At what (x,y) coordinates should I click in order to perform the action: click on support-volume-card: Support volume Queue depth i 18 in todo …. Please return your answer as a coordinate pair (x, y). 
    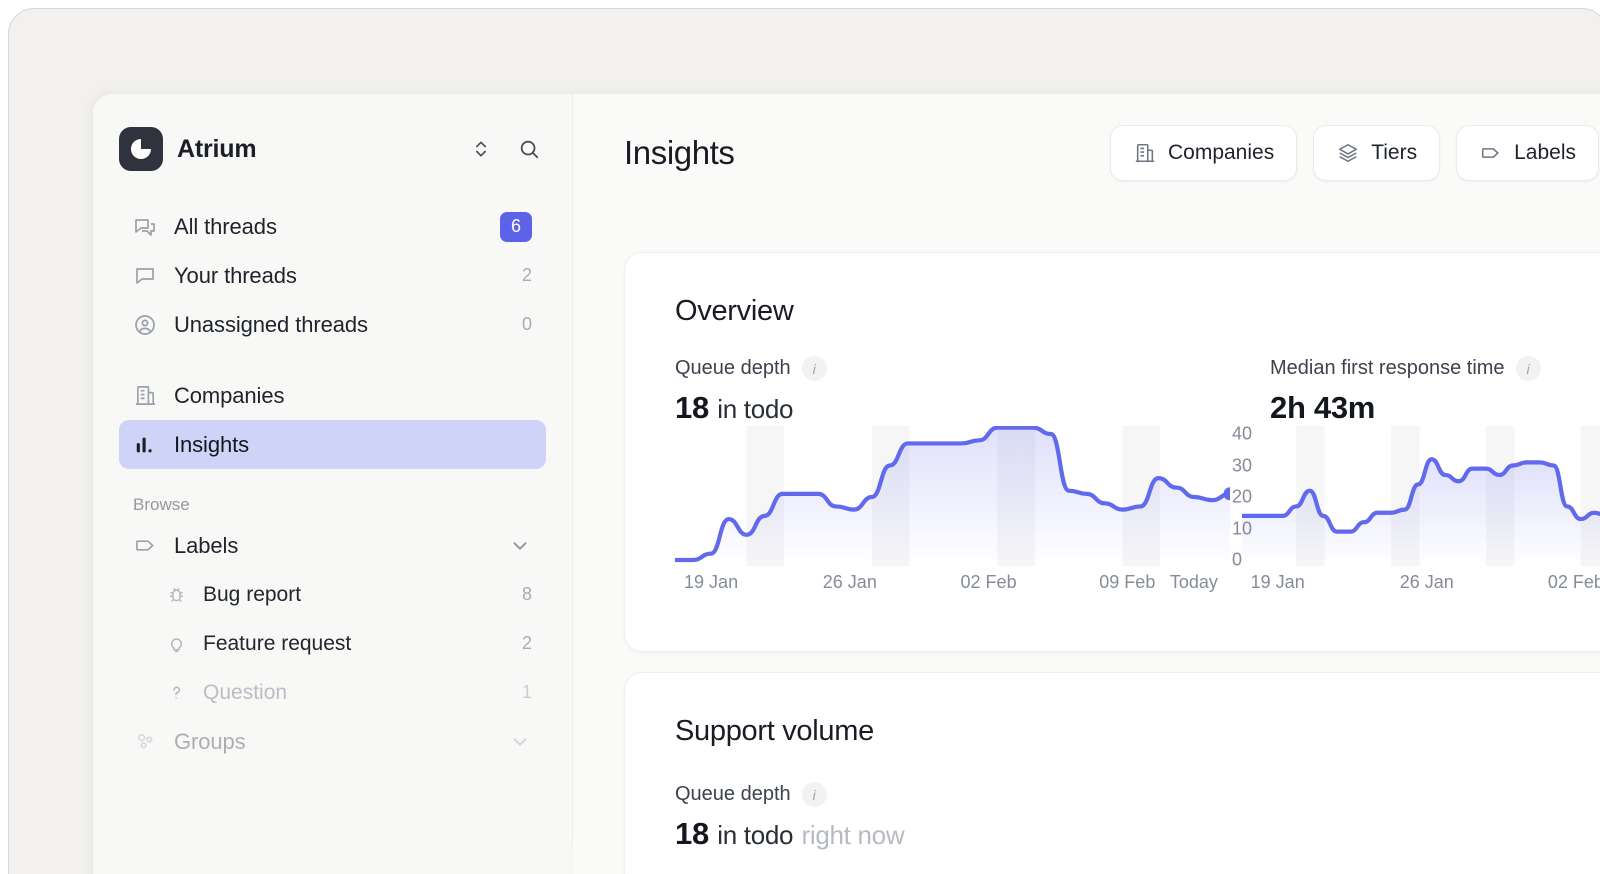
    Looking at the image, I should click on (1112, 773).